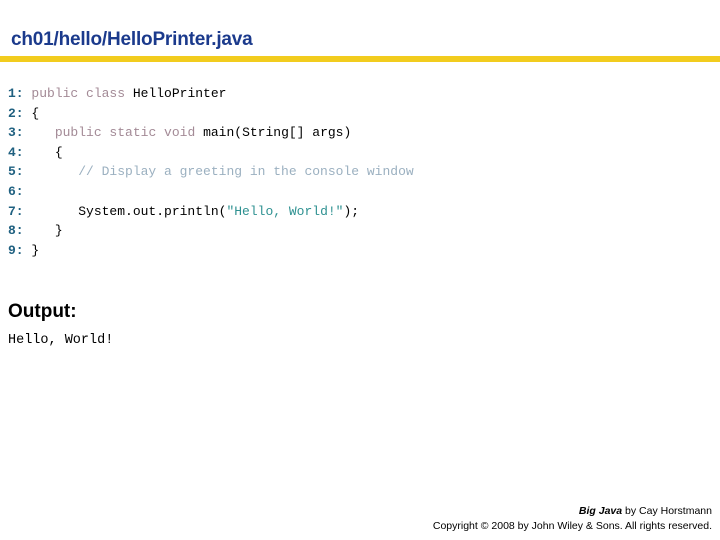  I want to click on code-line-number: 4:, so click(16, 152).